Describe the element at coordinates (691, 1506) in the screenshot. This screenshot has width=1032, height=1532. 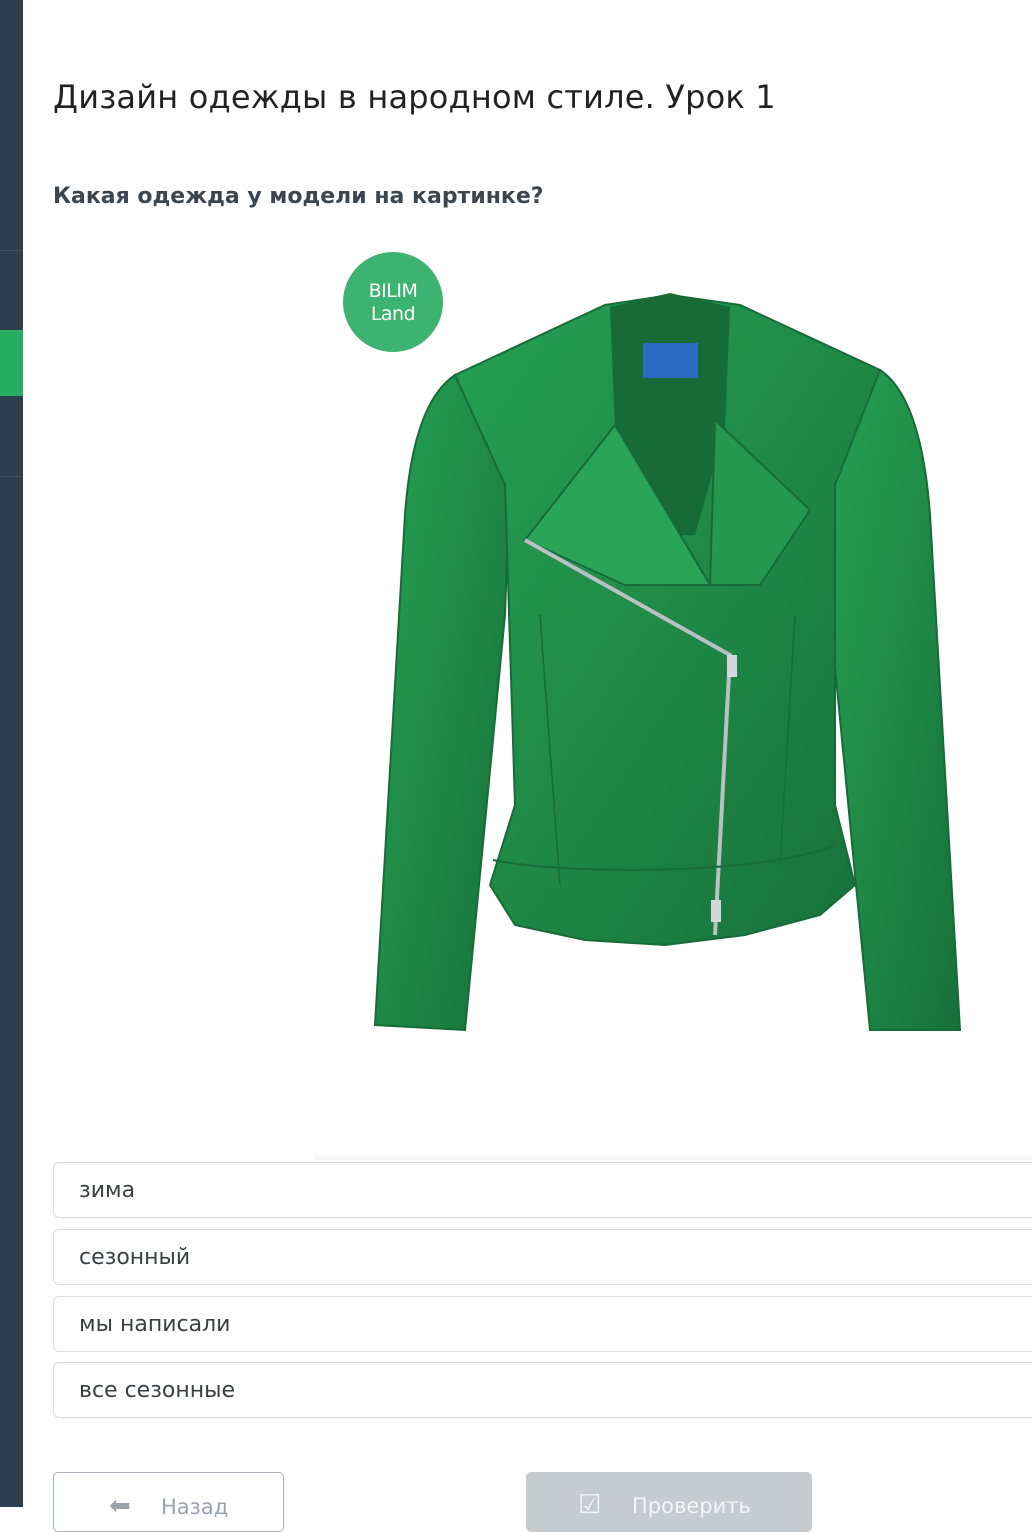
I see `check-button-label: Проверить` at that location.